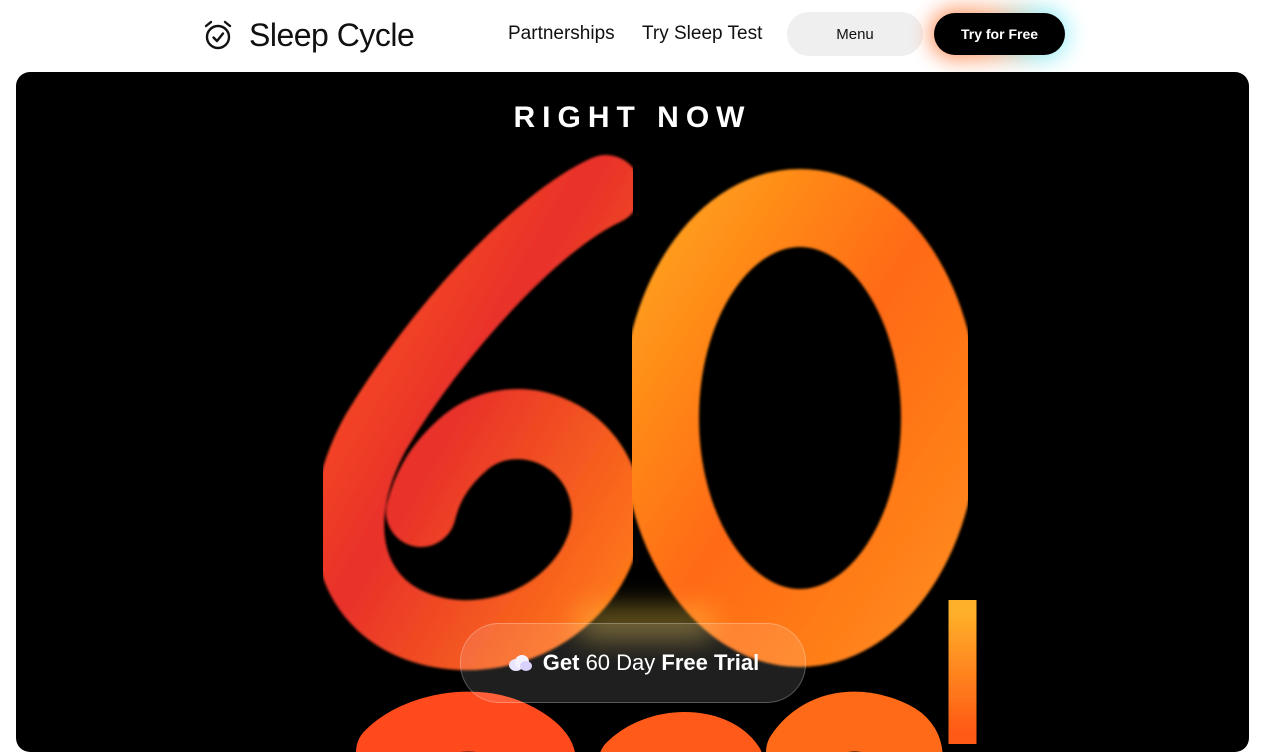  I want to click on nav-link-try-sleep-test: Try Sleep Test, so click(702, 34).